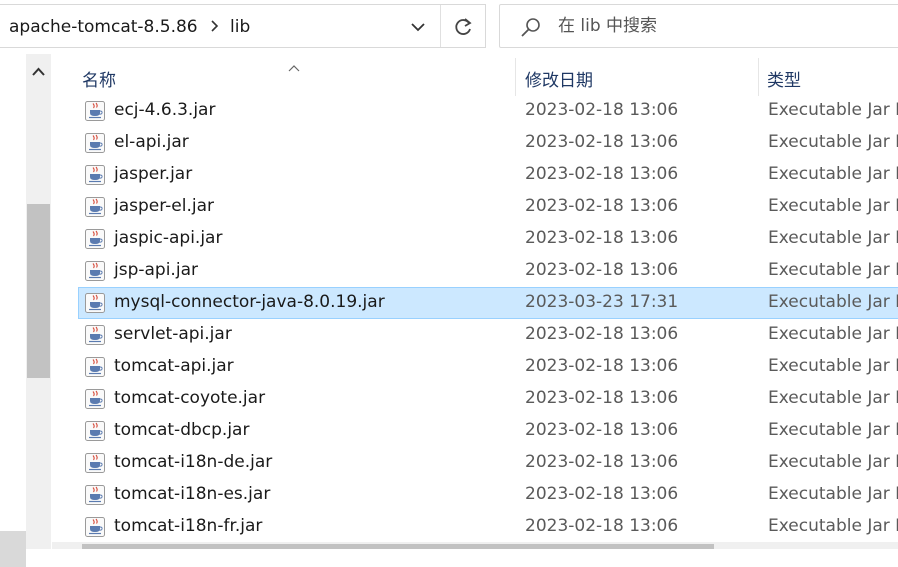 Image resolution: width=898 pixels, height=567 pixels. What do you see at coordinates (190, 398) in the screenshot?
I see `file-name: tomcat-coyote.jar` at bounding box center [190, 398].